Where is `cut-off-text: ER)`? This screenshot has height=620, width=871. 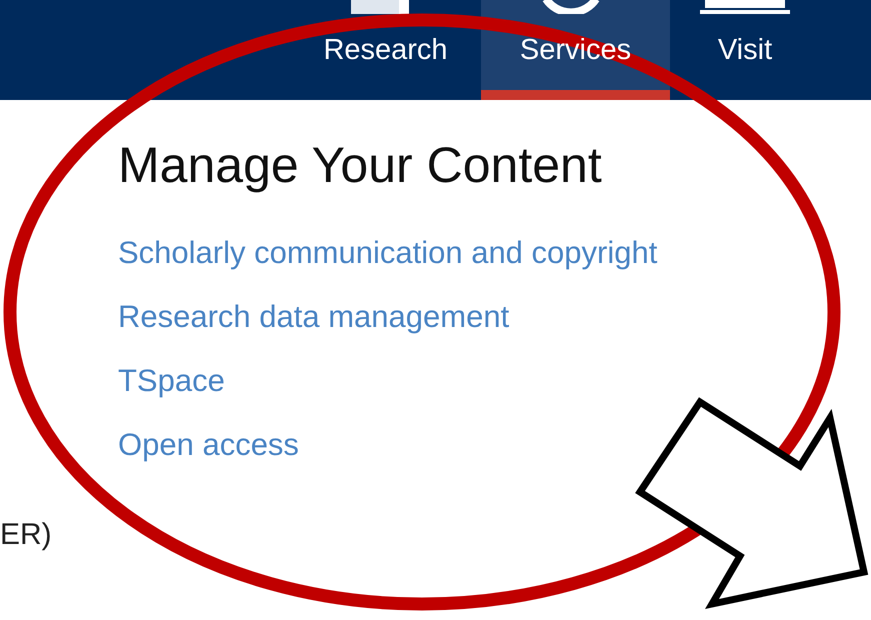 cut-off-text: ER) is located at coordinates (26, 535).